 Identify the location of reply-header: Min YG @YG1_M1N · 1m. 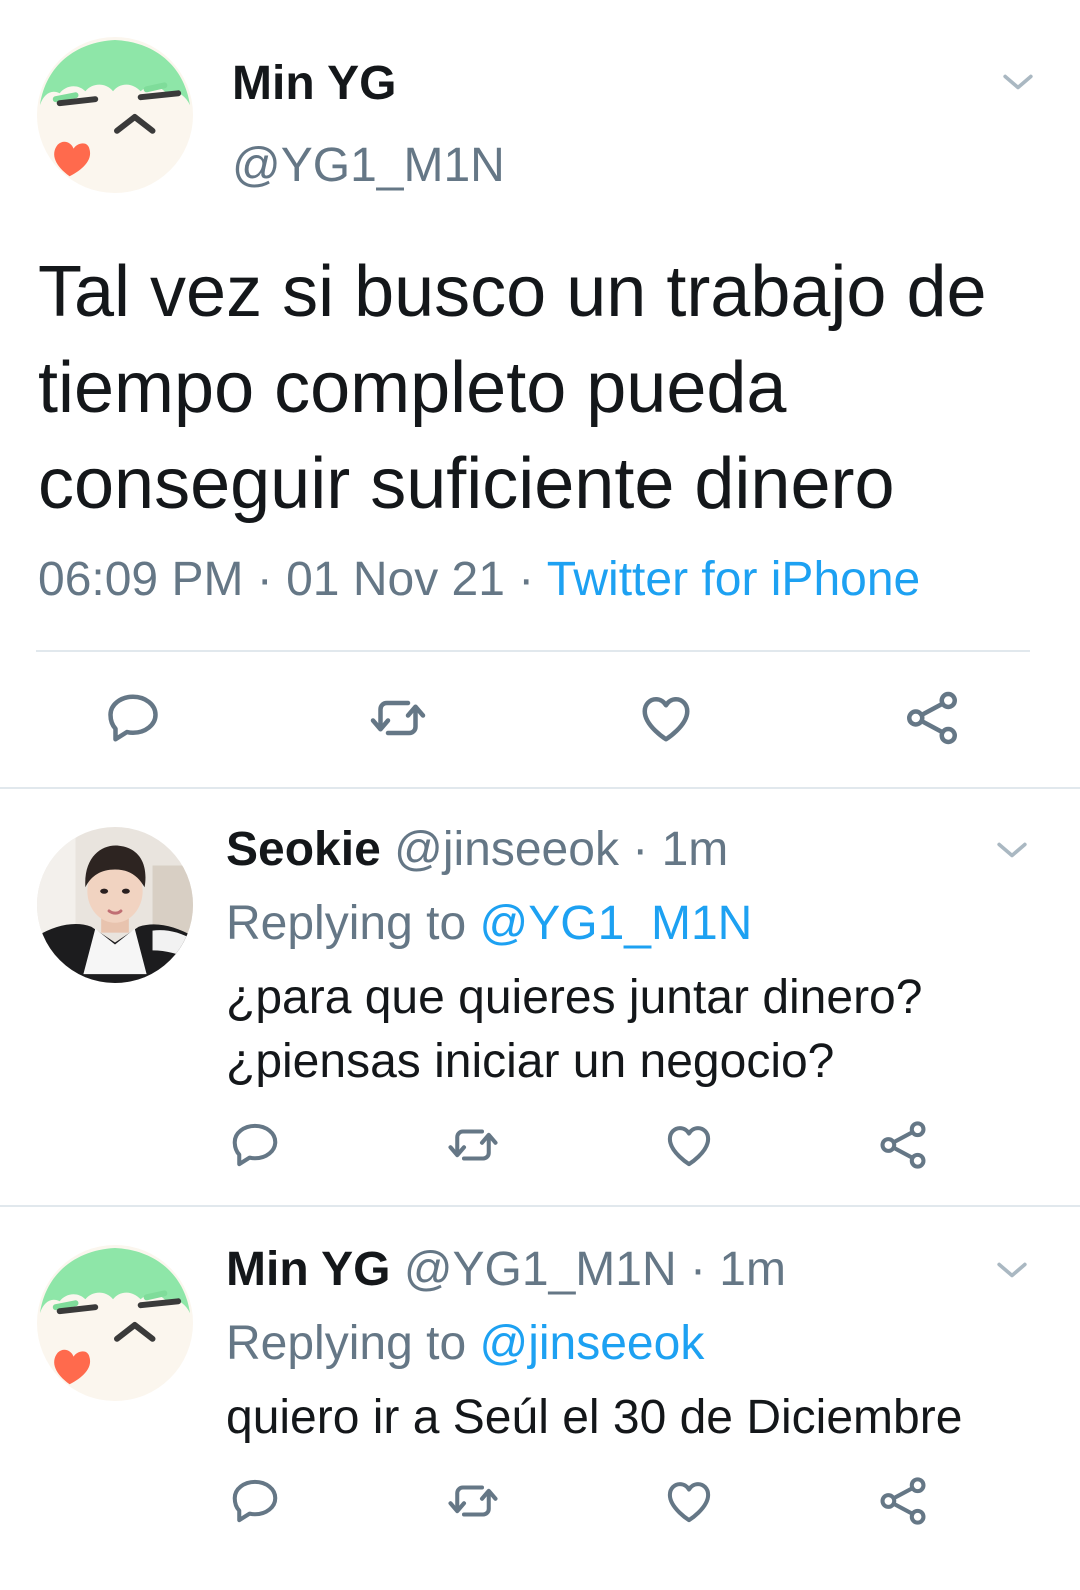
(506, 1269).